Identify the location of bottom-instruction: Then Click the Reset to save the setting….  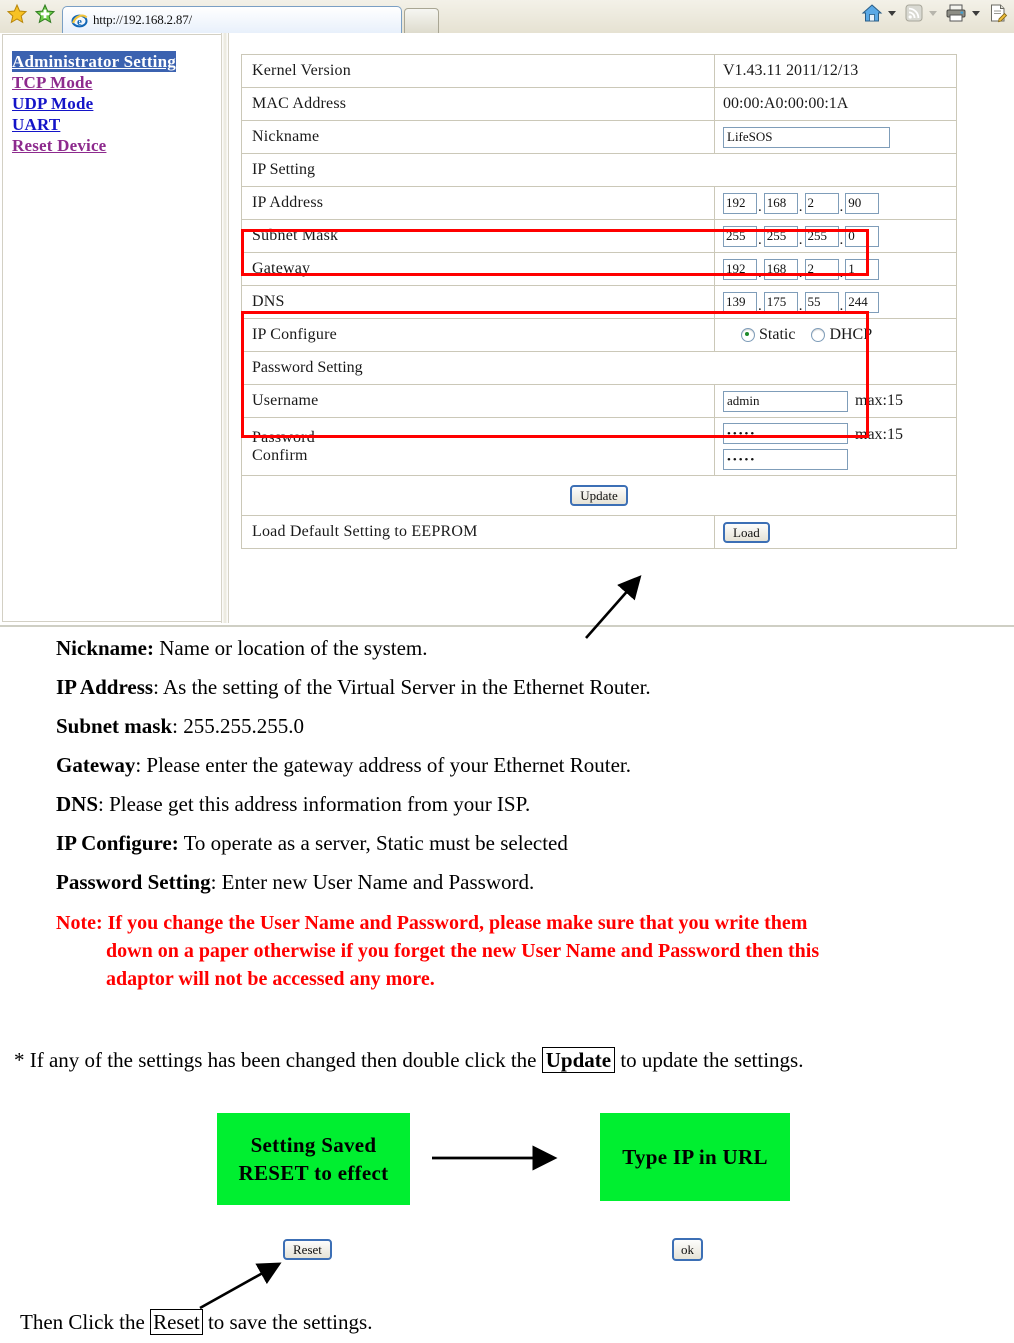
(196, 1322).